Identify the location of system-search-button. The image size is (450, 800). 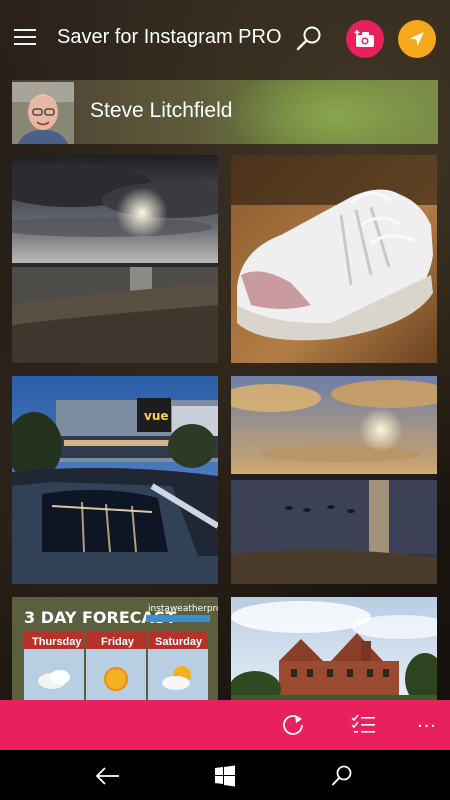
(342, 776).